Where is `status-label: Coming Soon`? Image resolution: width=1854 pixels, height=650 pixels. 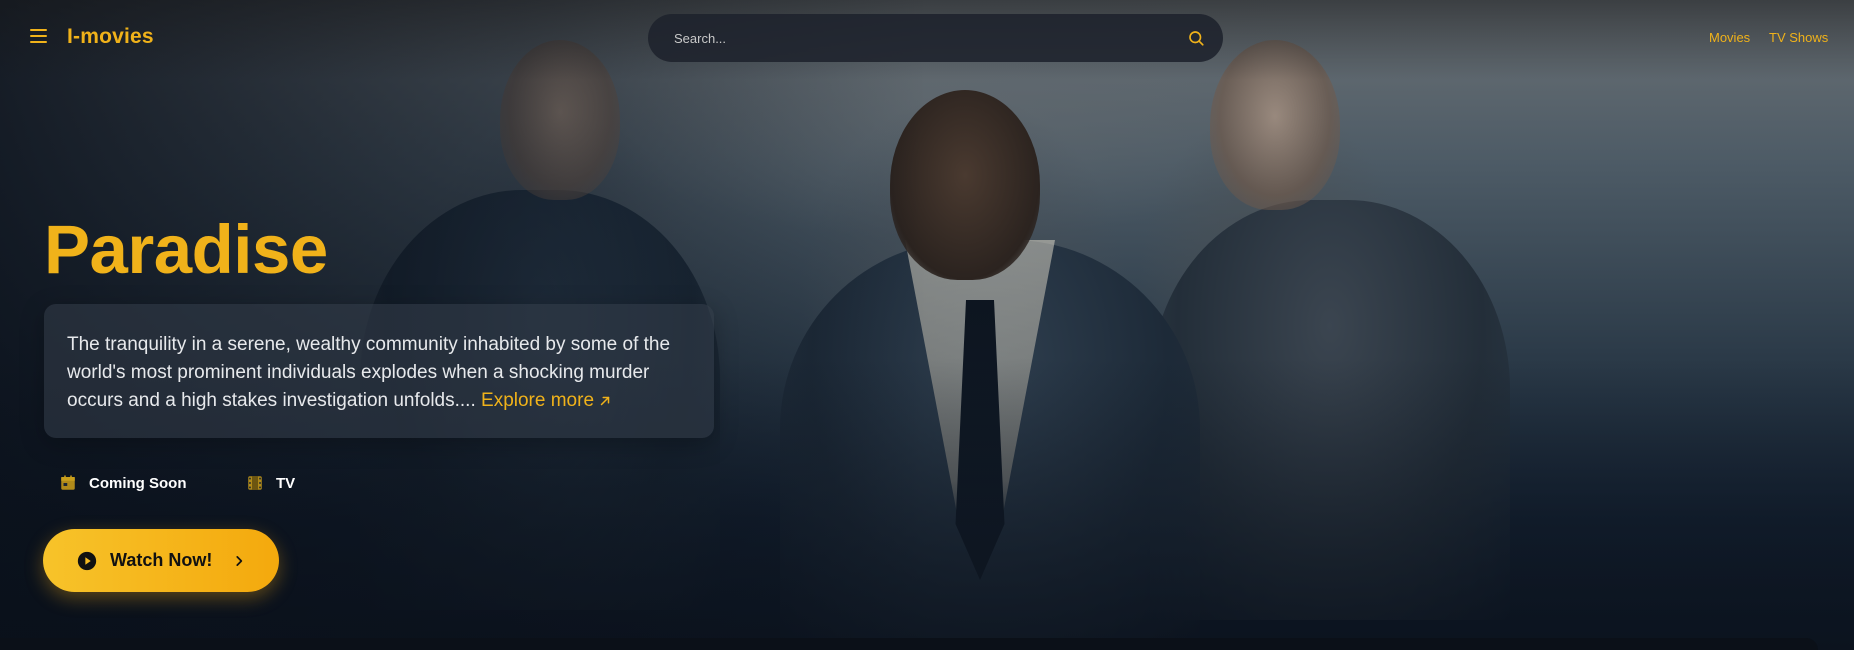
status-label: Coming Soon is located at coordinates (138, 483).